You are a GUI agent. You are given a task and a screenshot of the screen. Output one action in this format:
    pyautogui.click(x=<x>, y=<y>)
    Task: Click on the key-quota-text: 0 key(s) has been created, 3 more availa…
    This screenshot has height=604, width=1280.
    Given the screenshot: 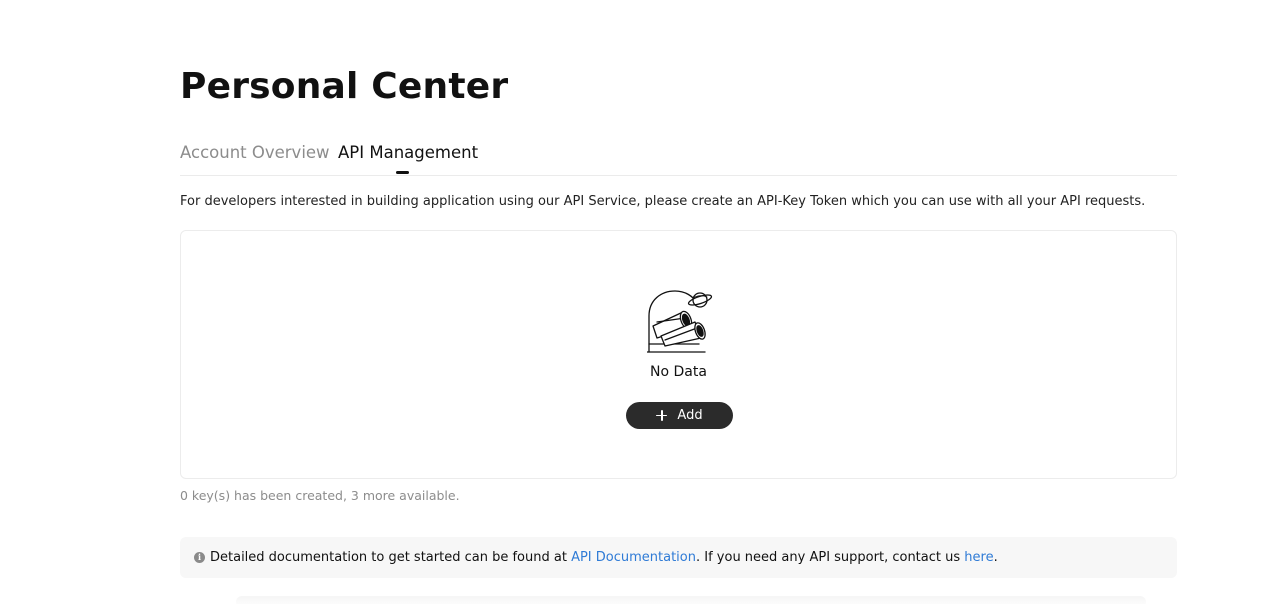 What is the action you would take?
    pyautogui.click(x=320, y=495)
    